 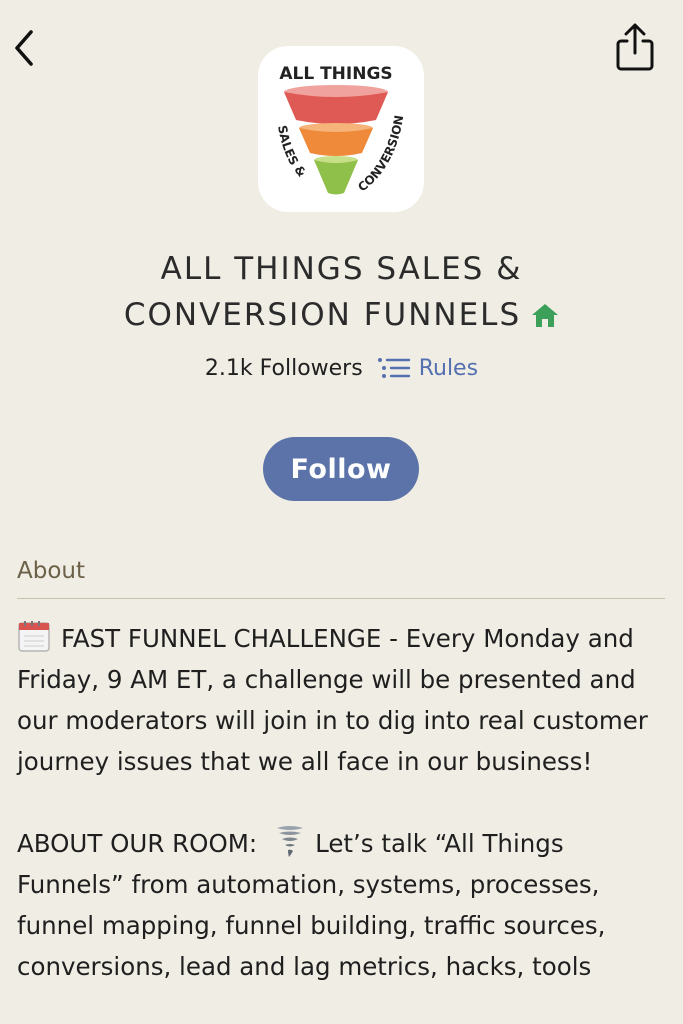 I want to click on share-button, so click(x=635, y=47).